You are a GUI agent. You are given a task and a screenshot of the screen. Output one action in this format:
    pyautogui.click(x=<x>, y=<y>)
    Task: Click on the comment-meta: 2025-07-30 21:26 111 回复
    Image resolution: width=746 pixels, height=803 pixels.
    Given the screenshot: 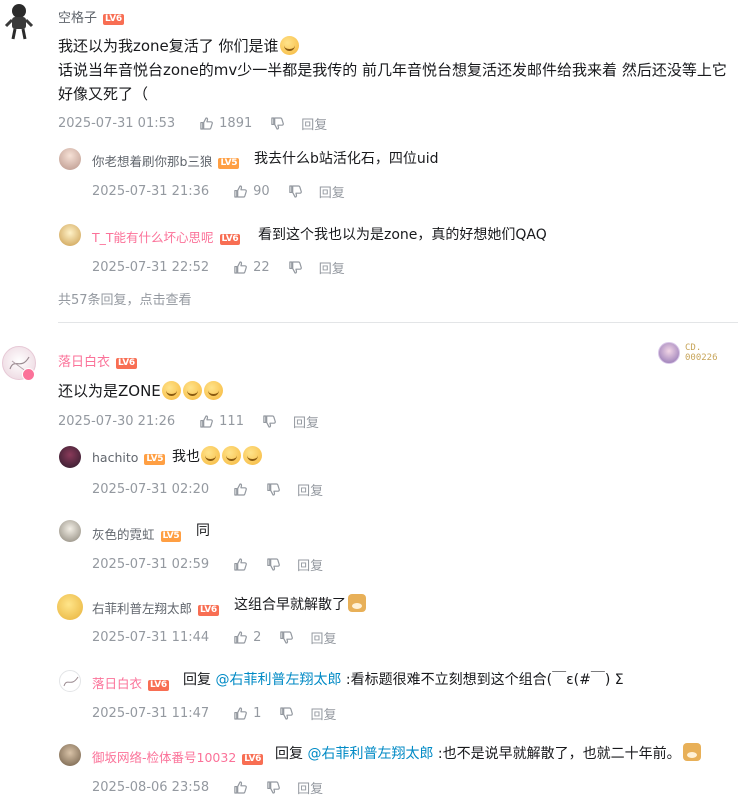 What is the action you would take?
    pyautogui.click(x=188, y=421)
    